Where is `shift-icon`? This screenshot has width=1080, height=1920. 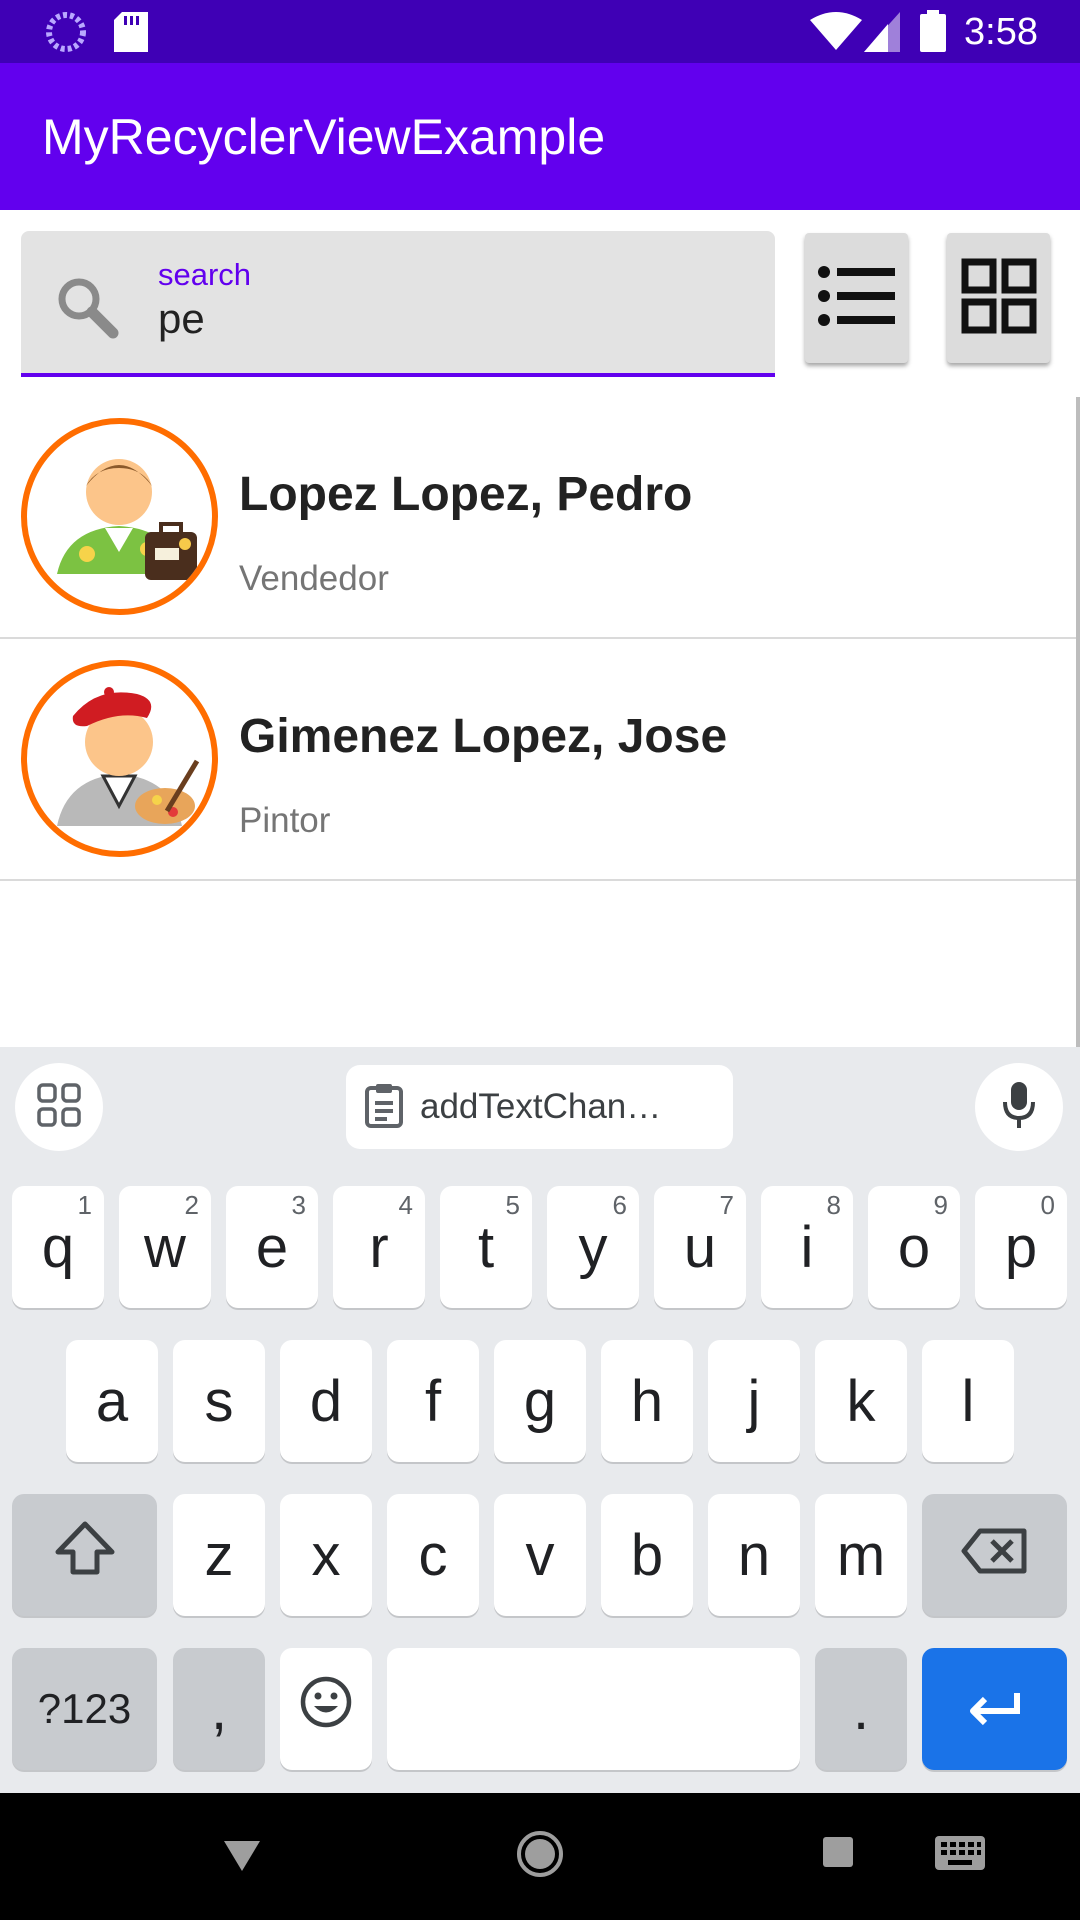
shift-icon is located at coordinates (85, 1555).